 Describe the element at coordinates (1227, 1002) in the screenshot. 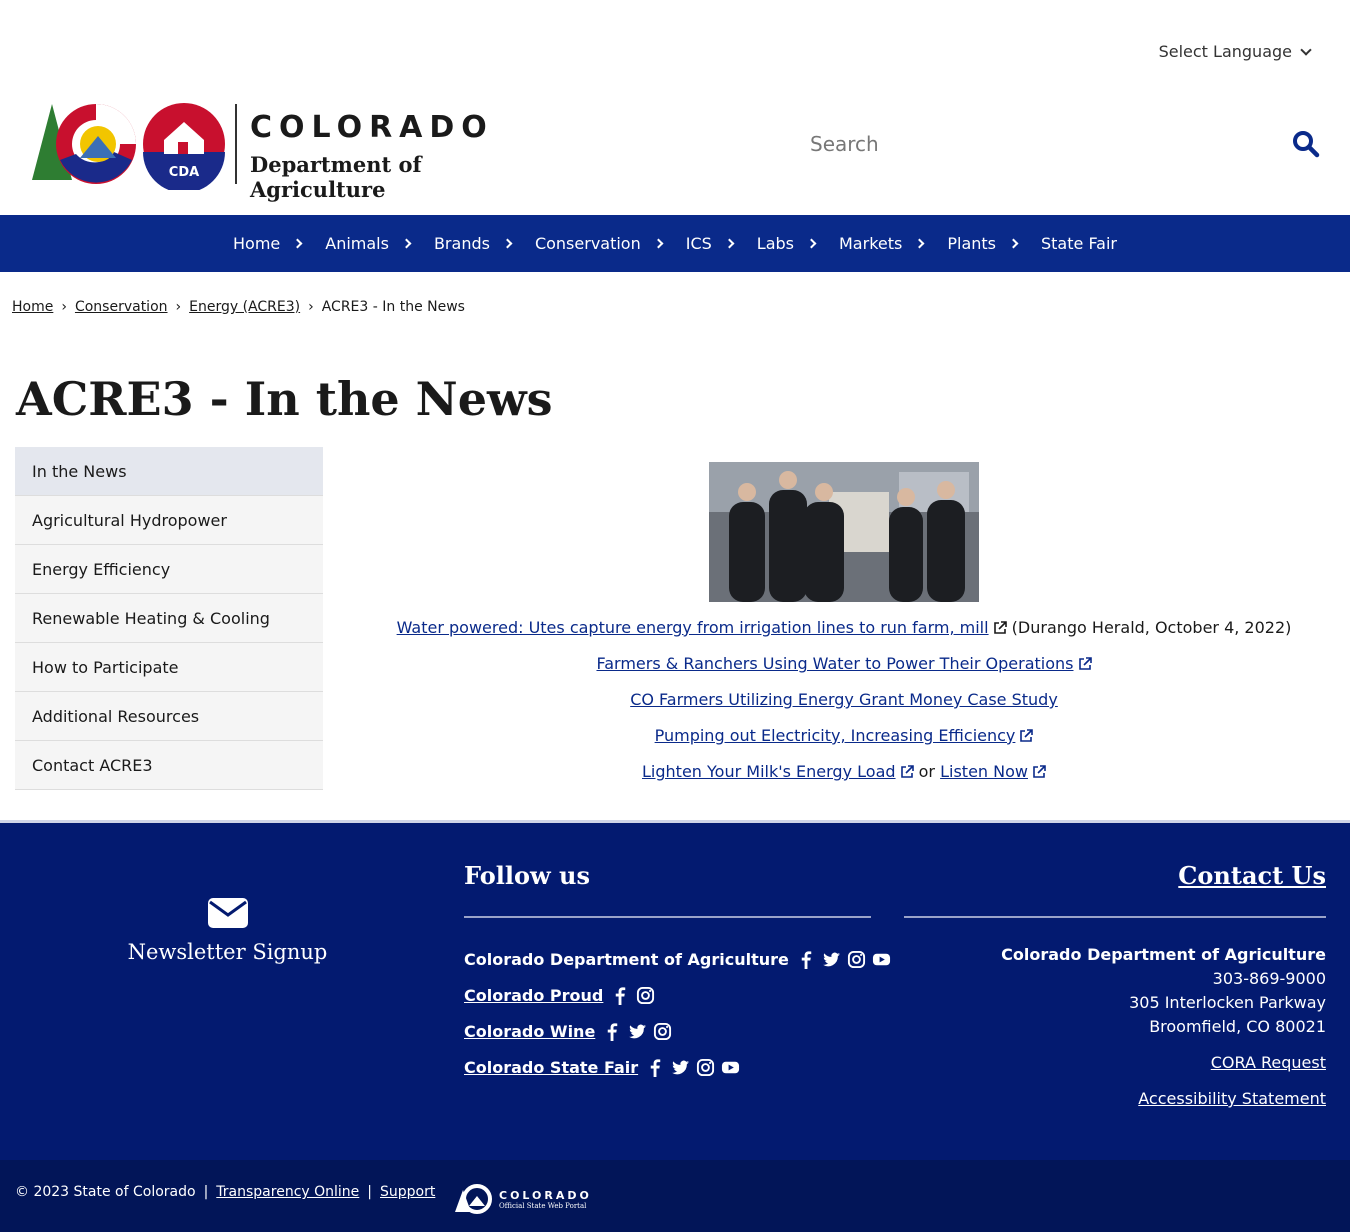

I see `contact-address-1: 305 Interlocken Parkway` at that location.